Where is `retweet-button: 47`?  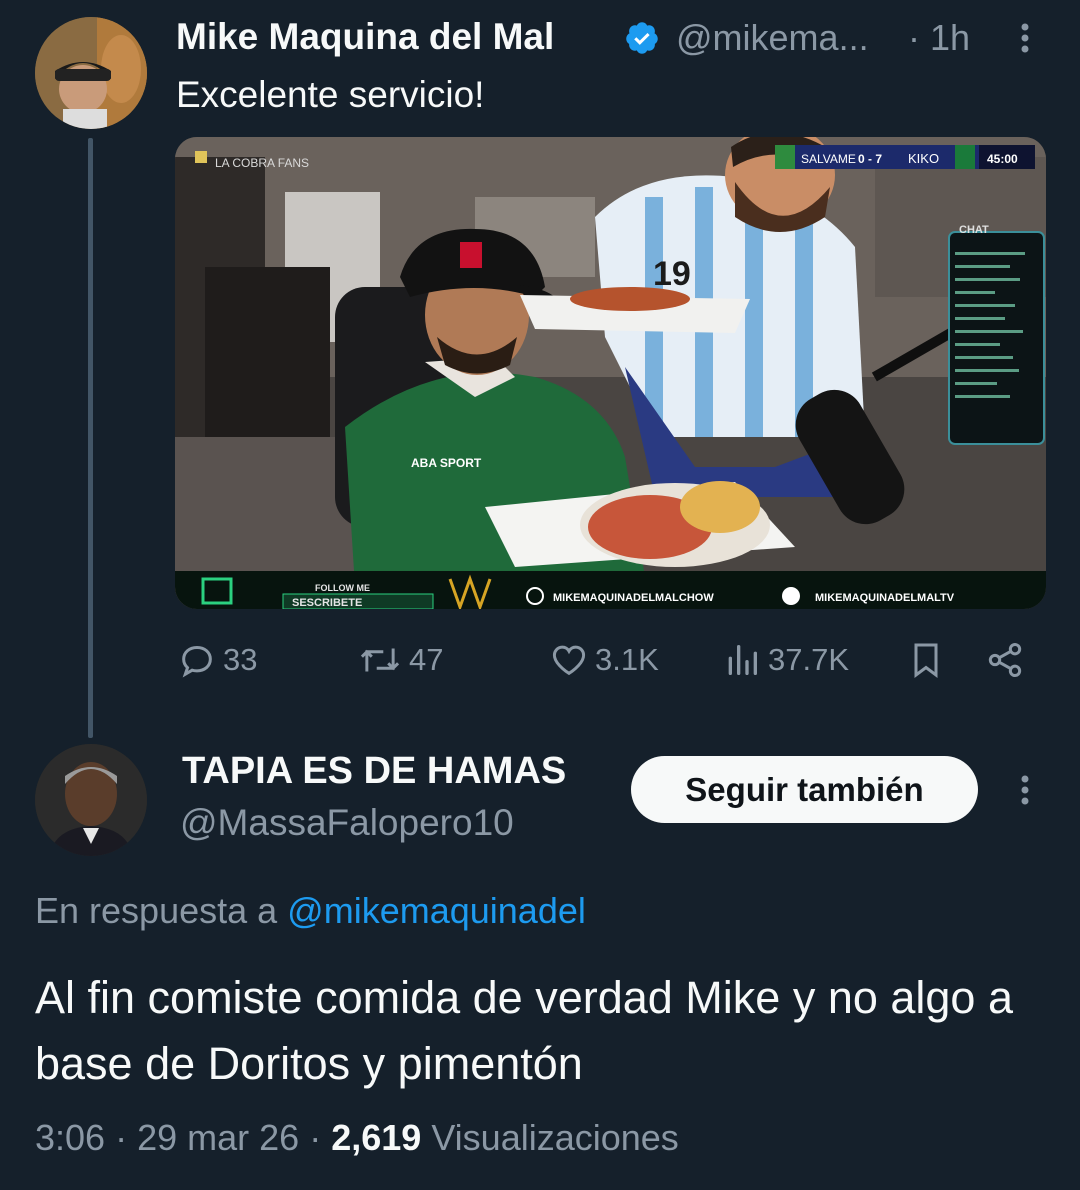
retweet-button: 47 is located at coordinates (400, 660).